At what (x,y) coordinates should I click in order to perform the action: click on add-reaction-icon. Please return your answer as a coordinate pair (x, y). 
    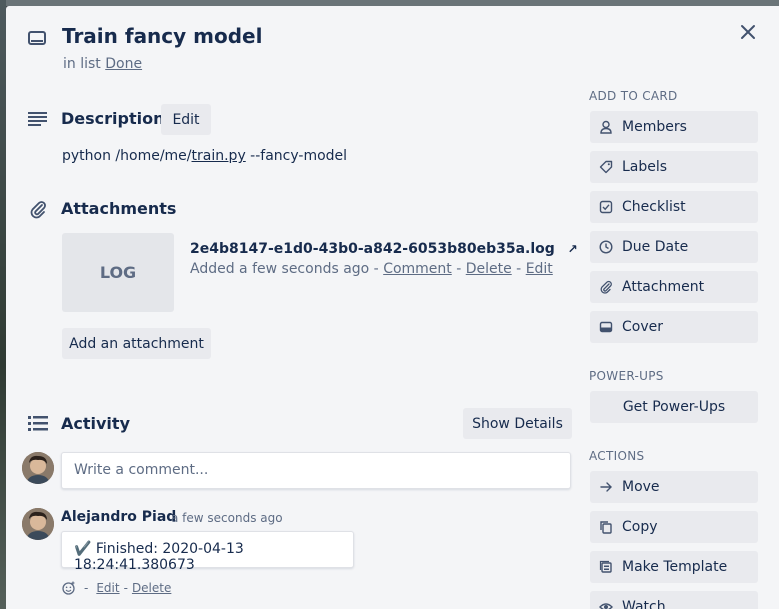
    Looking at the image, I should click on (69, 588).